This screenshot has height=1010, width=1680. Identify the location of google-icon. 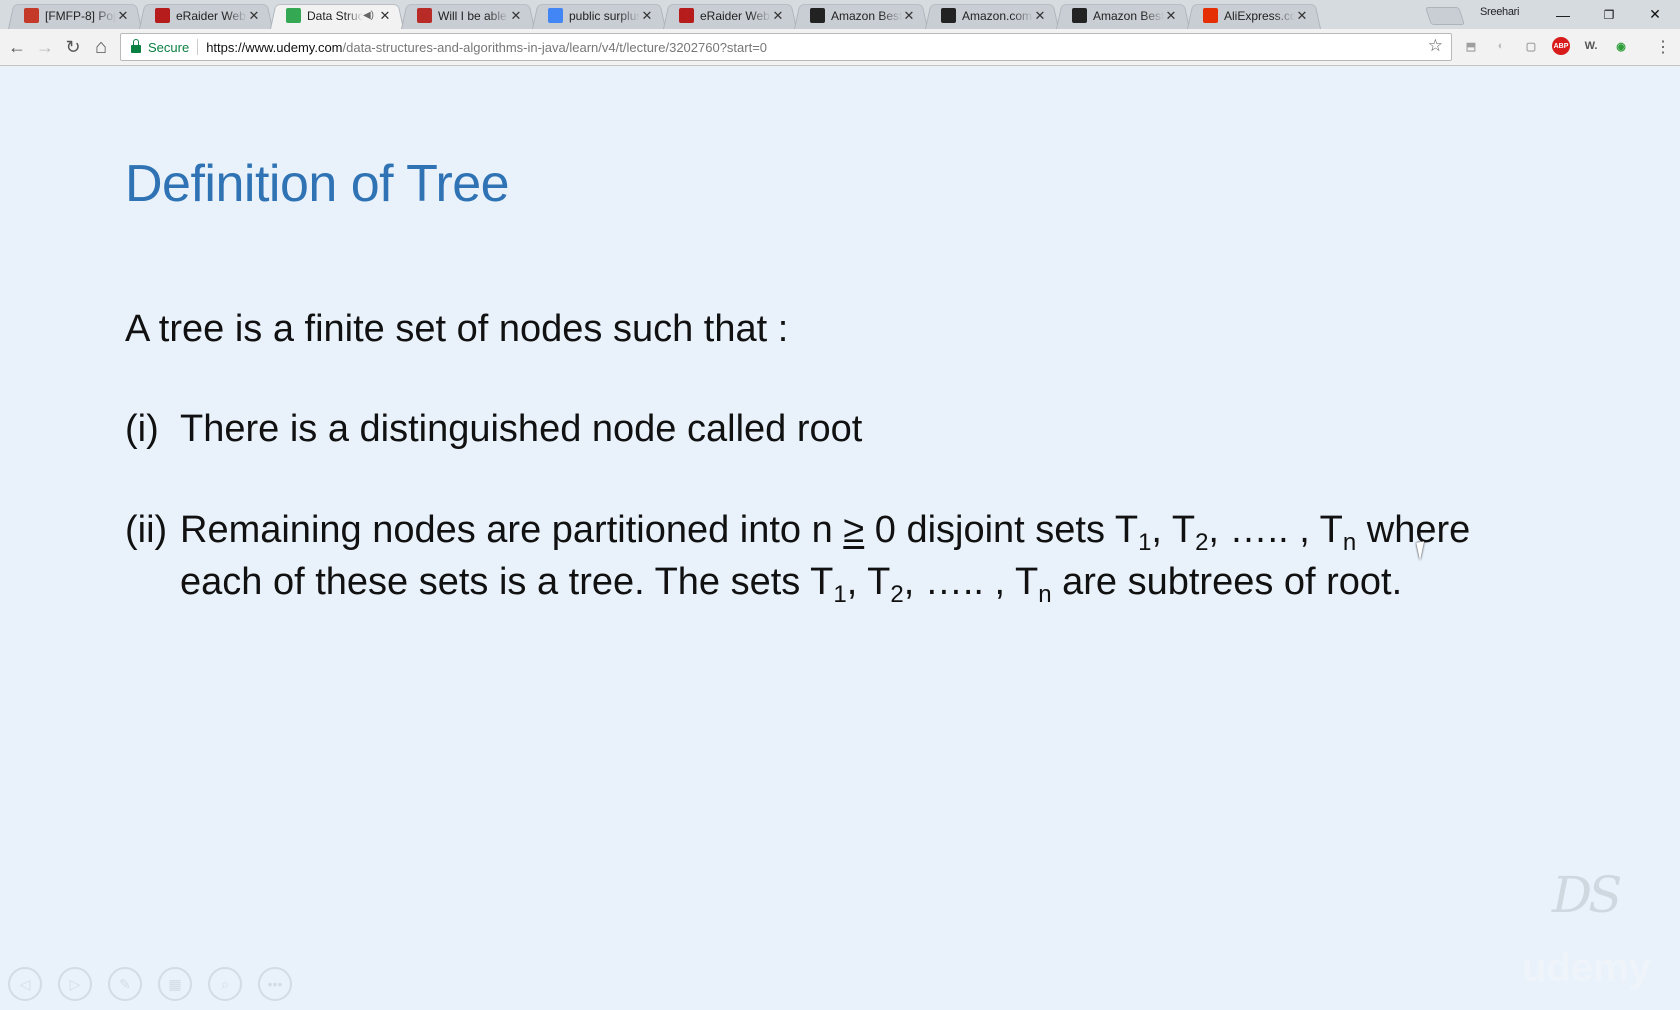
(555, 15).